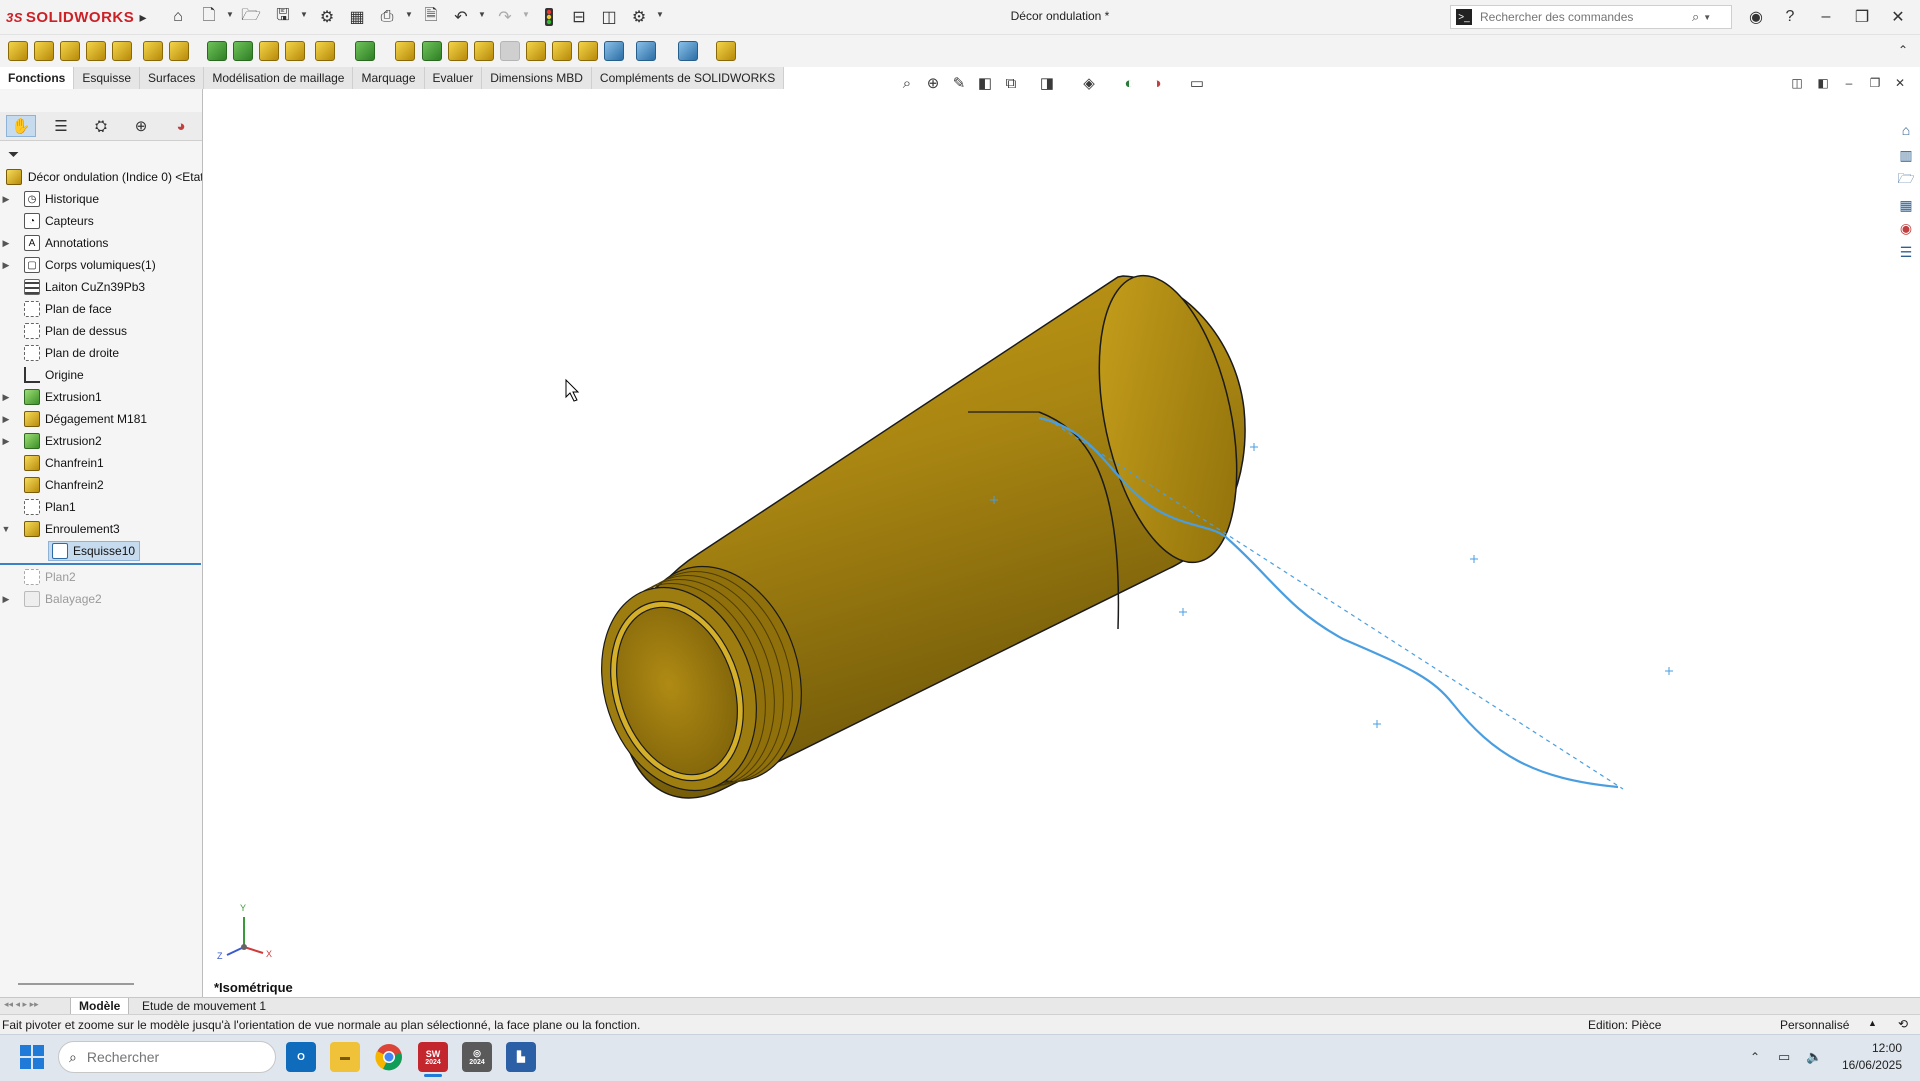  I want to click on make-drawing-icon: ⚙, so click(327, 17).